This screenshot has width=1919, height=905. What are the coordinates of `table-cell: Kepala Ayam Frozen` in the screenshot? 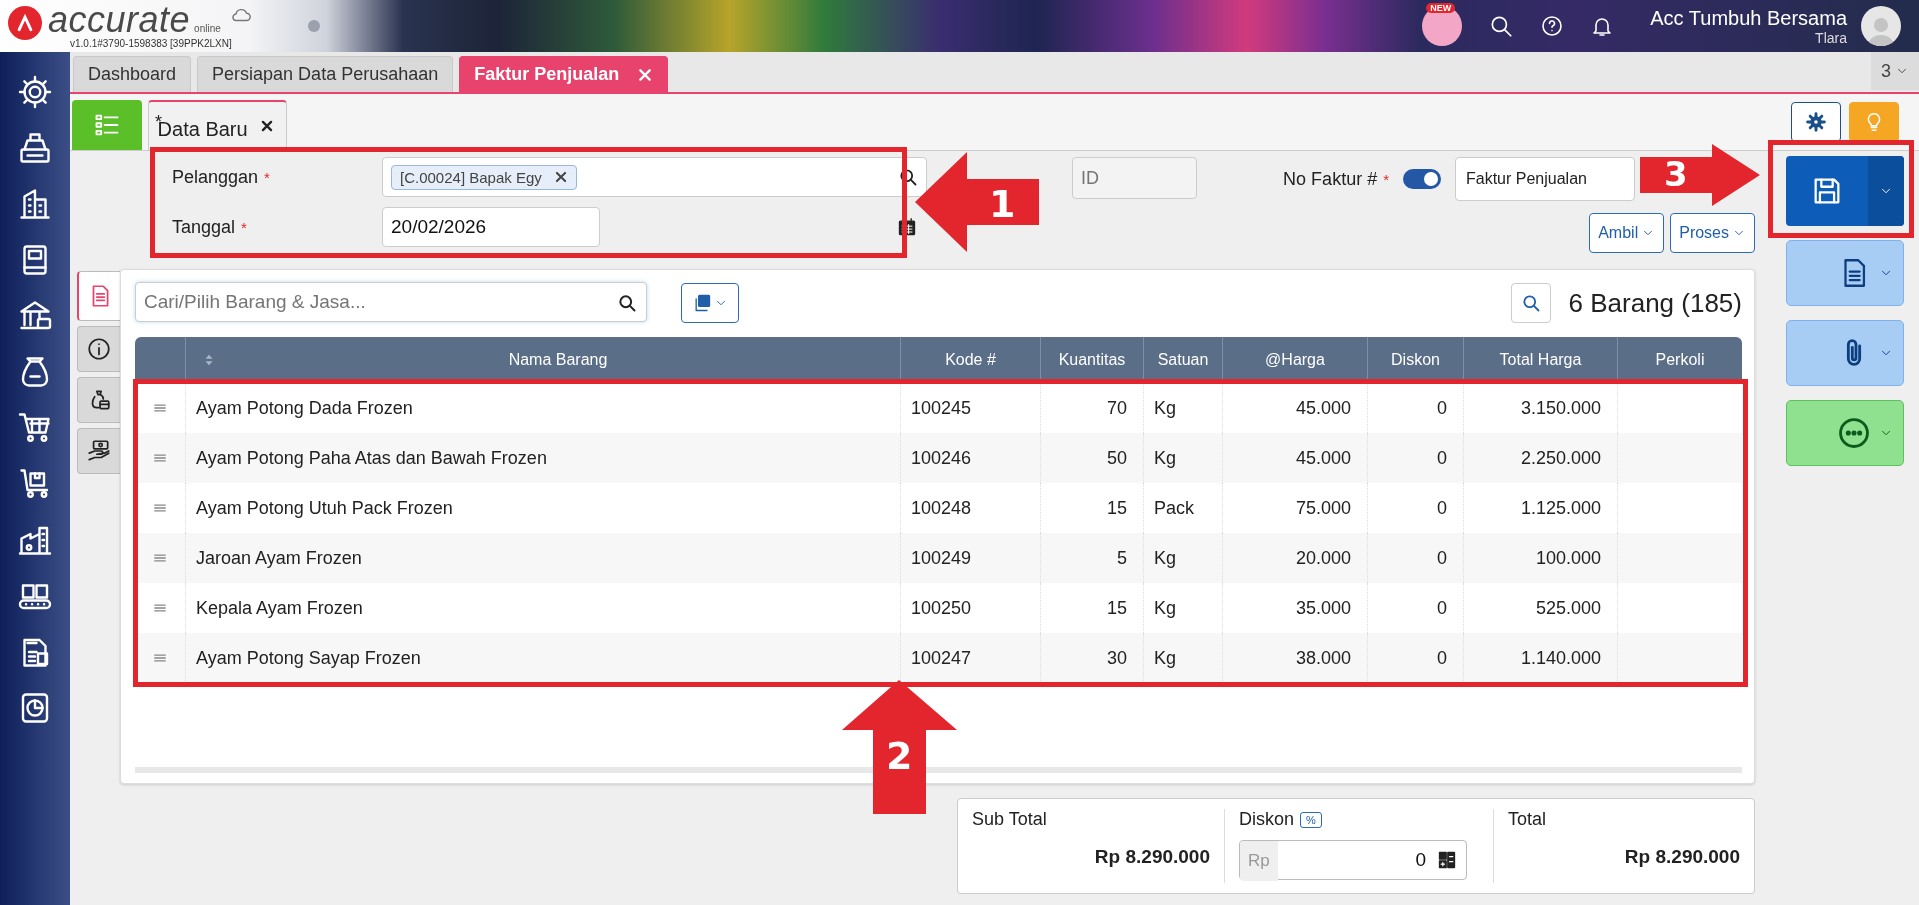 It's located at (279, 608).